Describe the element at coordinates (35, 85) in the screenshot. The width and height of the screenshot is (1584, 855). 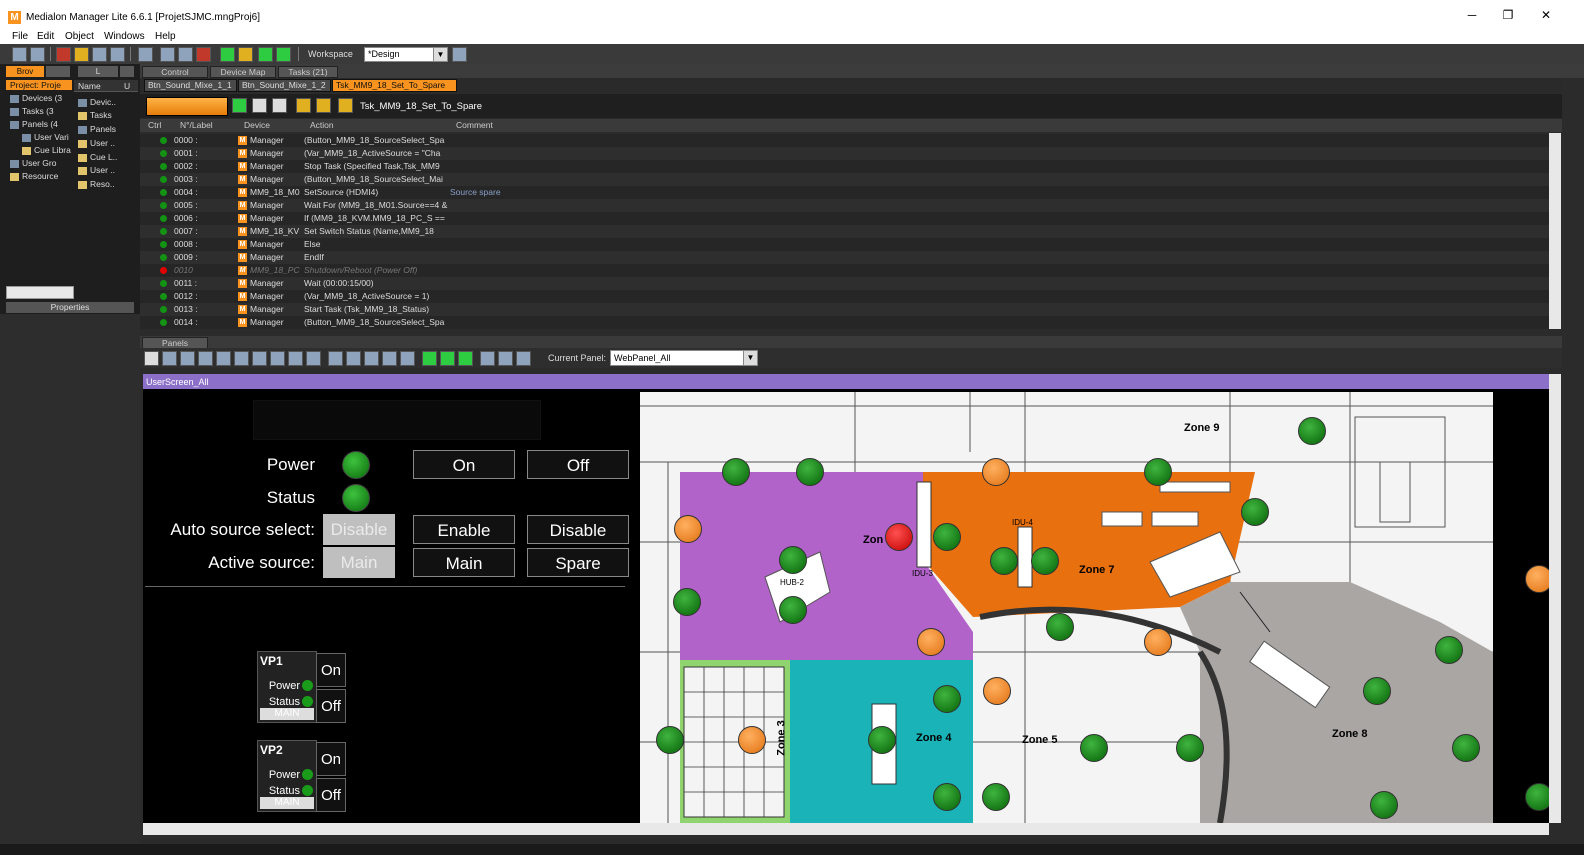
I see `tree-item-project: Project: Proje` at that location.